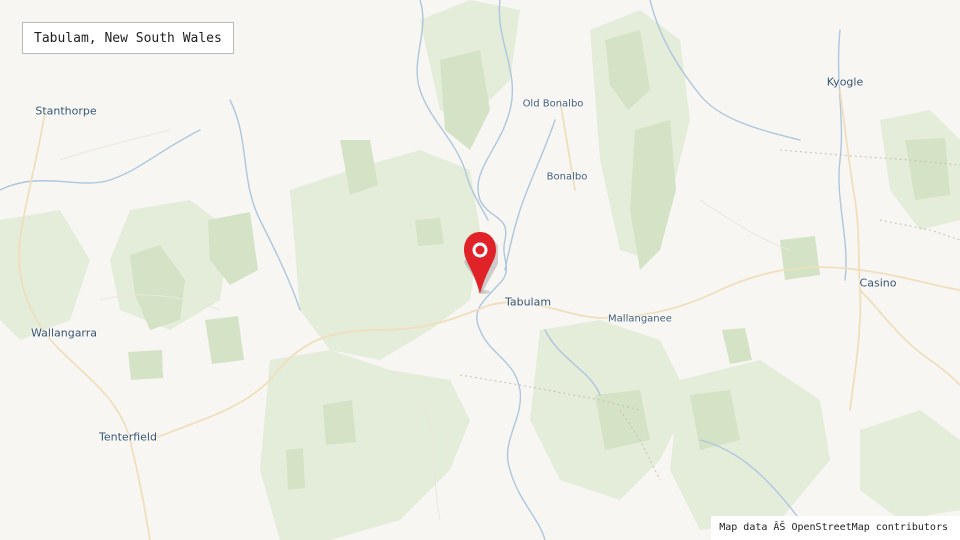  What do you see at coordinates (845, 82) in the screenshot?
I see `place-label-kyogle: Kyogle` at bounding box center [845, 82].